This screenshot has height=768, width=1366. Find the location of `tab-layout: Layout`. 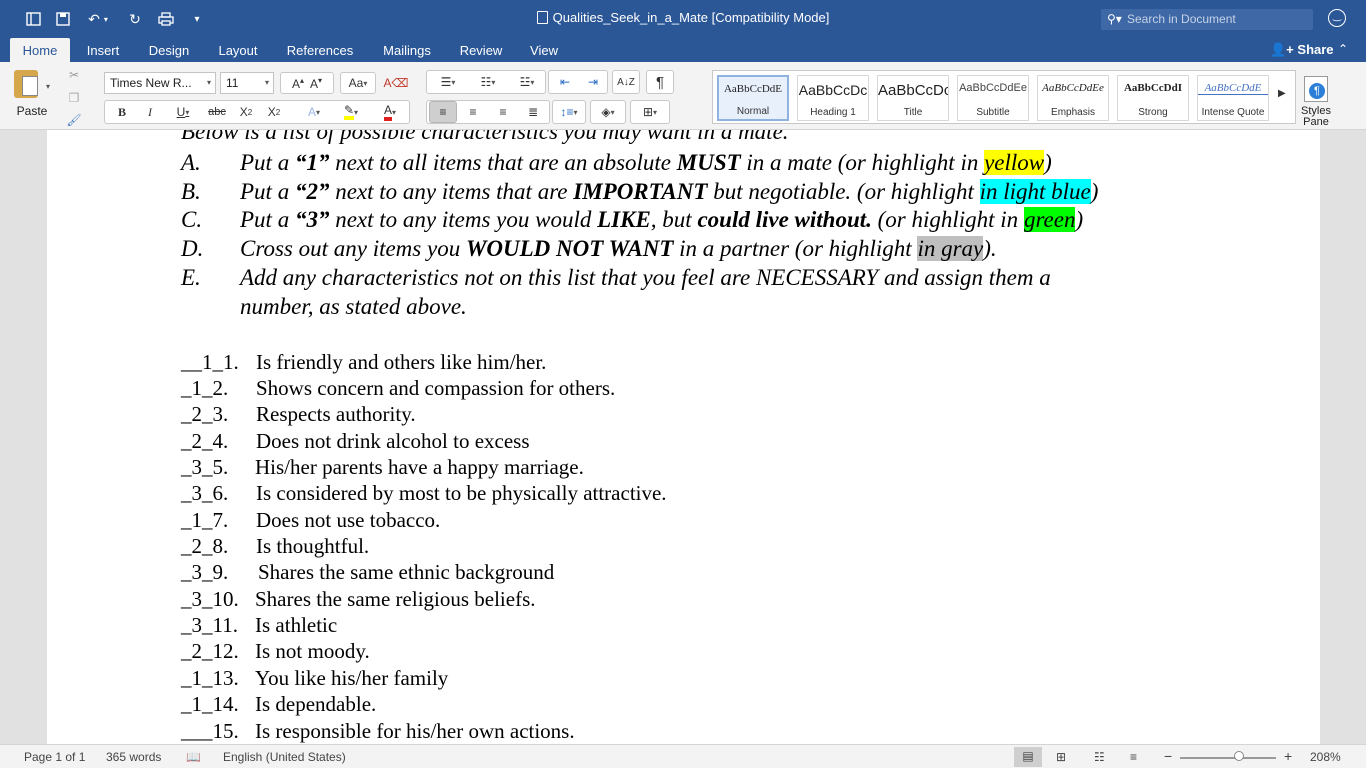

tab-layout: Layout is located at coordinates (238, 50).